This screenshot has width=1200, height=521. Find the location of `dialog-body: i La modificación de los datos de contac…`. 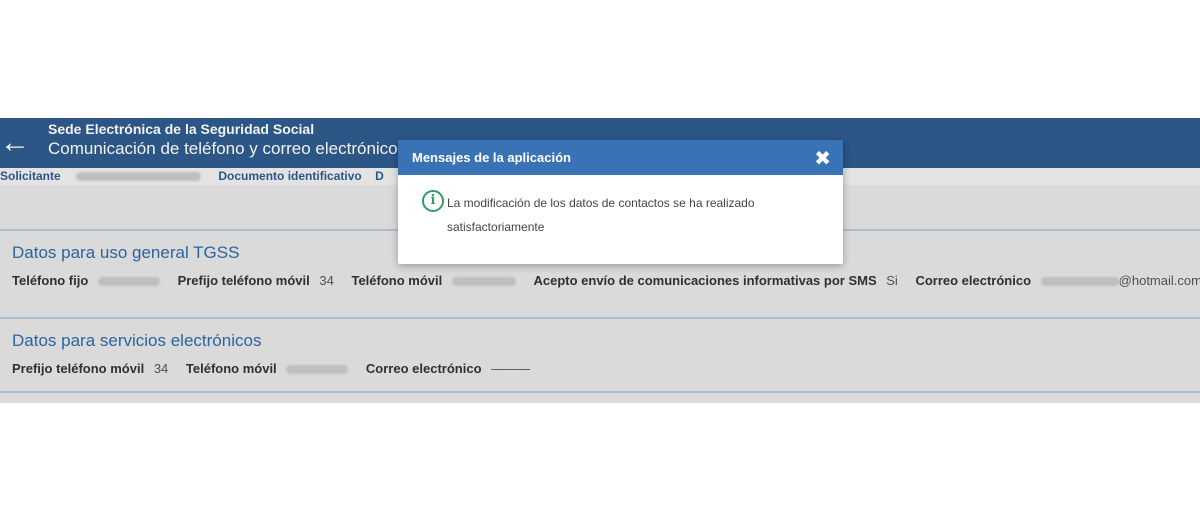

dialog-body: i La modificación de los datos de contac… is located at coordinates (620, 215).